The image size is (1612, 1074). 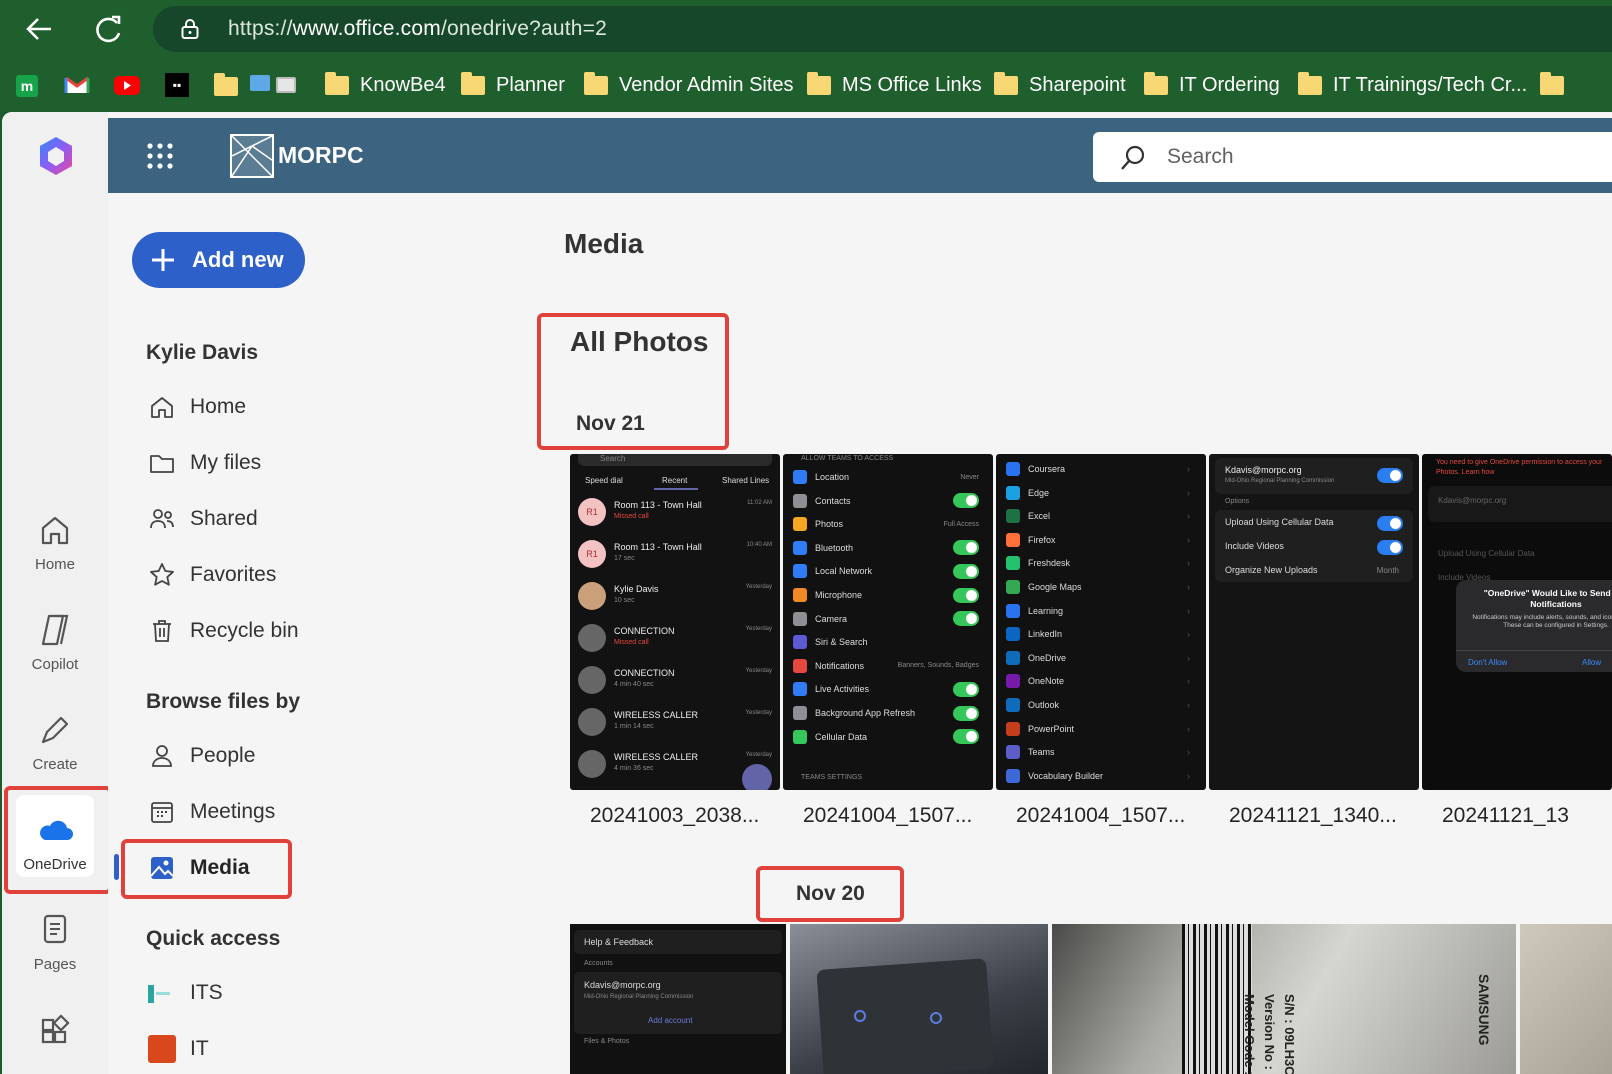 I want to click on quick-it: IT, so click(x=178, y=1049).